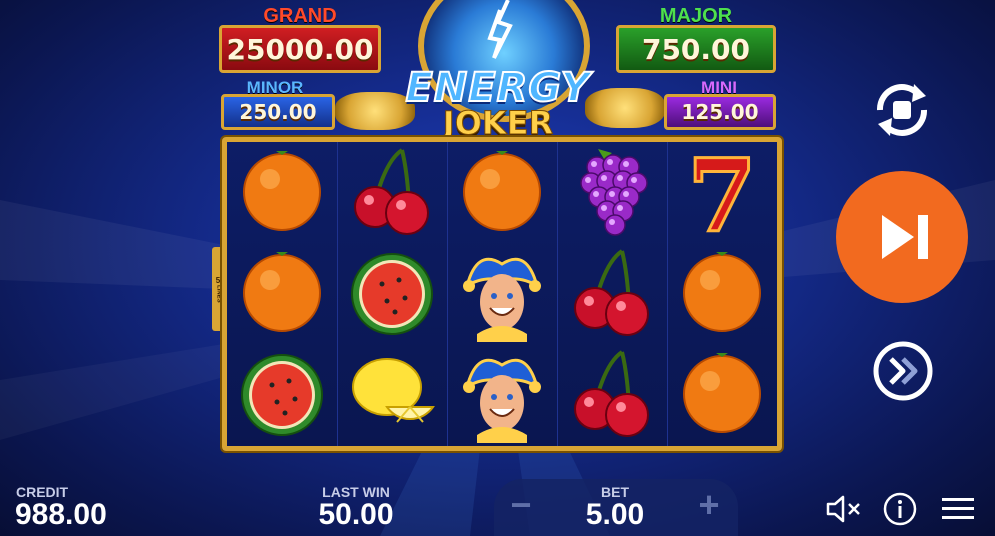  Describe the element at coordinates (498, 123) in the screenshot. I see `logo-line-2: JOKER` at that location.